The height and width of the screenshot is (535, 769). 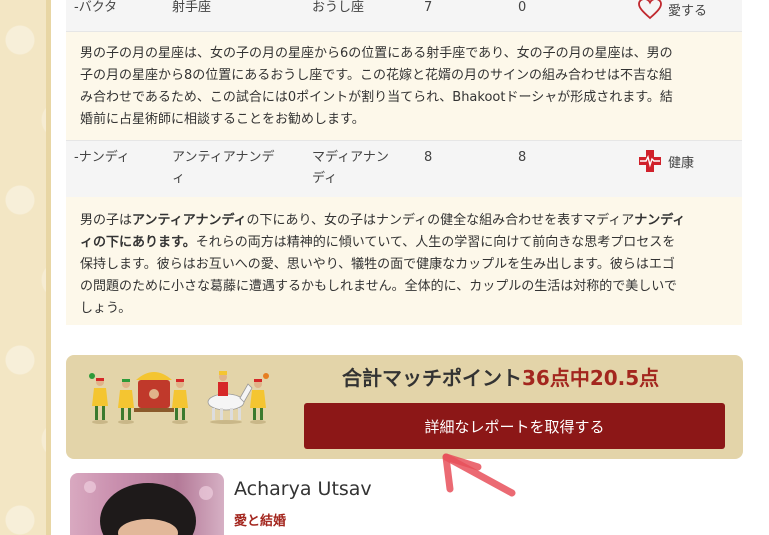 I want to click on desc-text: それらの両方は精神的に傾いていて、人生の学習に向けて前向きな思考プロセスを, so click(x=435, y=242).